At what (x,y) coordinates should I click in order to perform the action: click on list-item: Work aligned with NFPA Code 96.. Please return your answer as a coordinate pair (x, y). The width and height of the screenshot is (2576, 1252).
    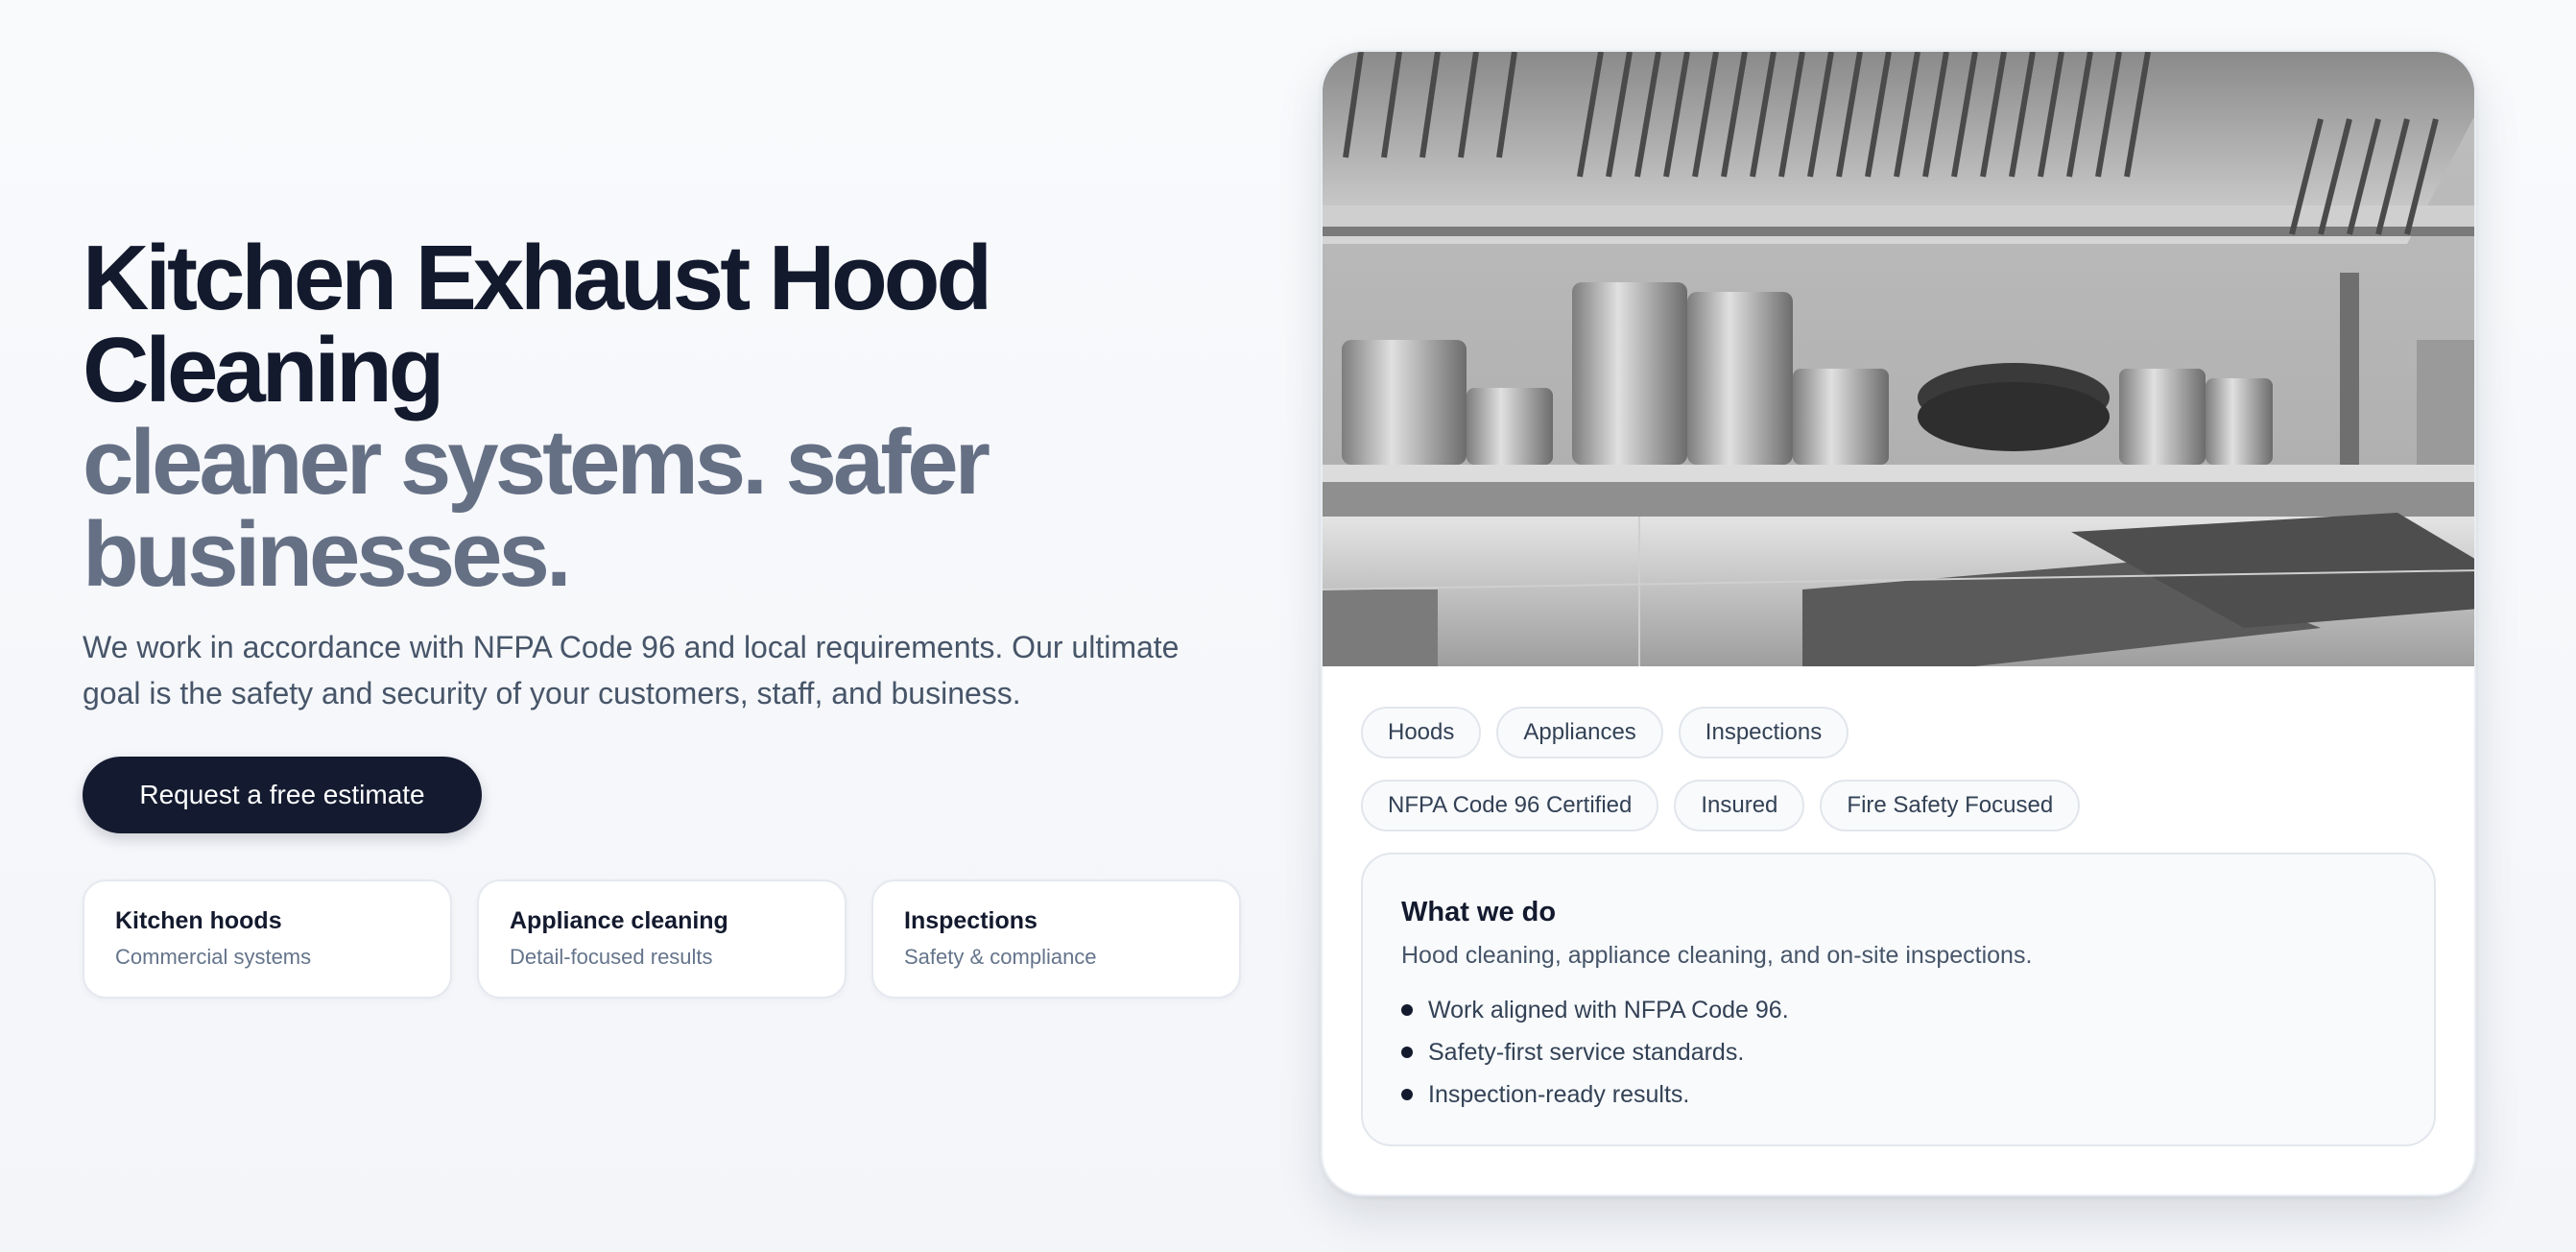
    Looking at the image, I should click on (1898, 1010).